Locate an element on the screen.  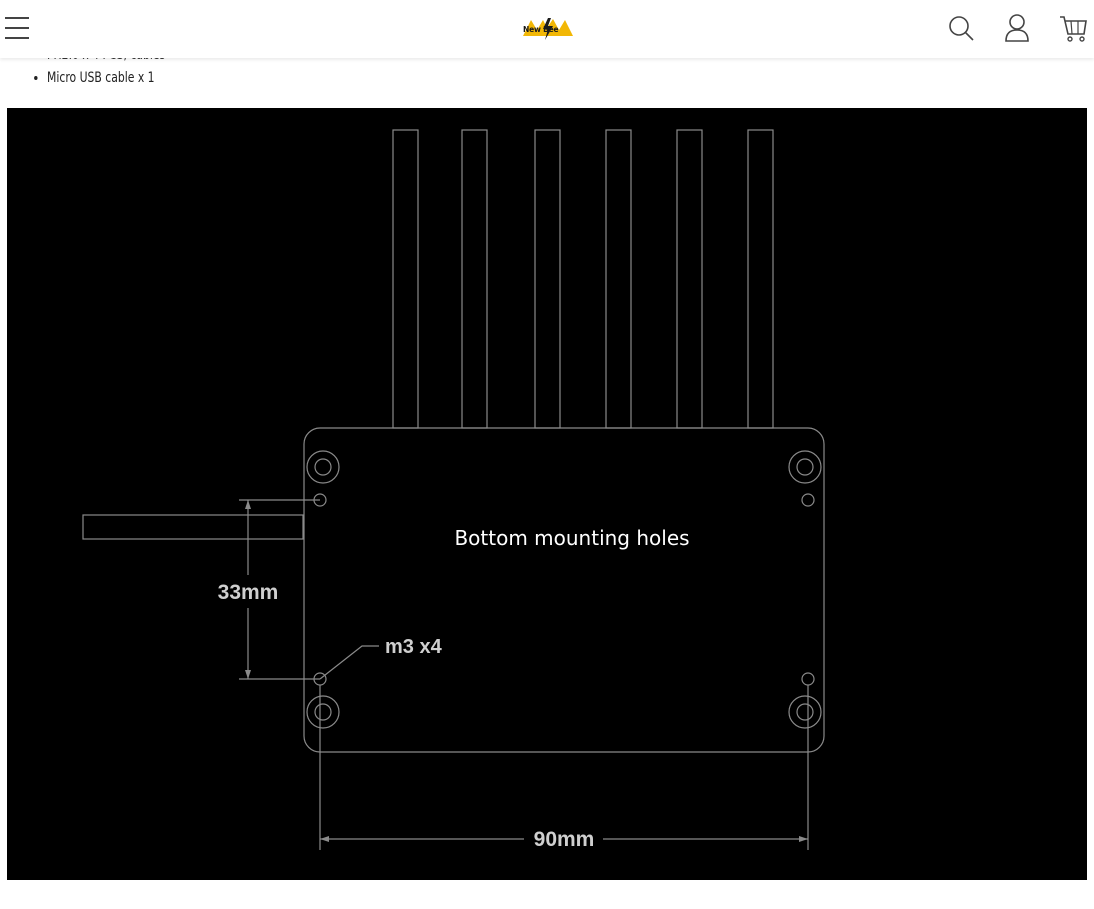
site-header: New Bee is located at coordinates (547, 29).